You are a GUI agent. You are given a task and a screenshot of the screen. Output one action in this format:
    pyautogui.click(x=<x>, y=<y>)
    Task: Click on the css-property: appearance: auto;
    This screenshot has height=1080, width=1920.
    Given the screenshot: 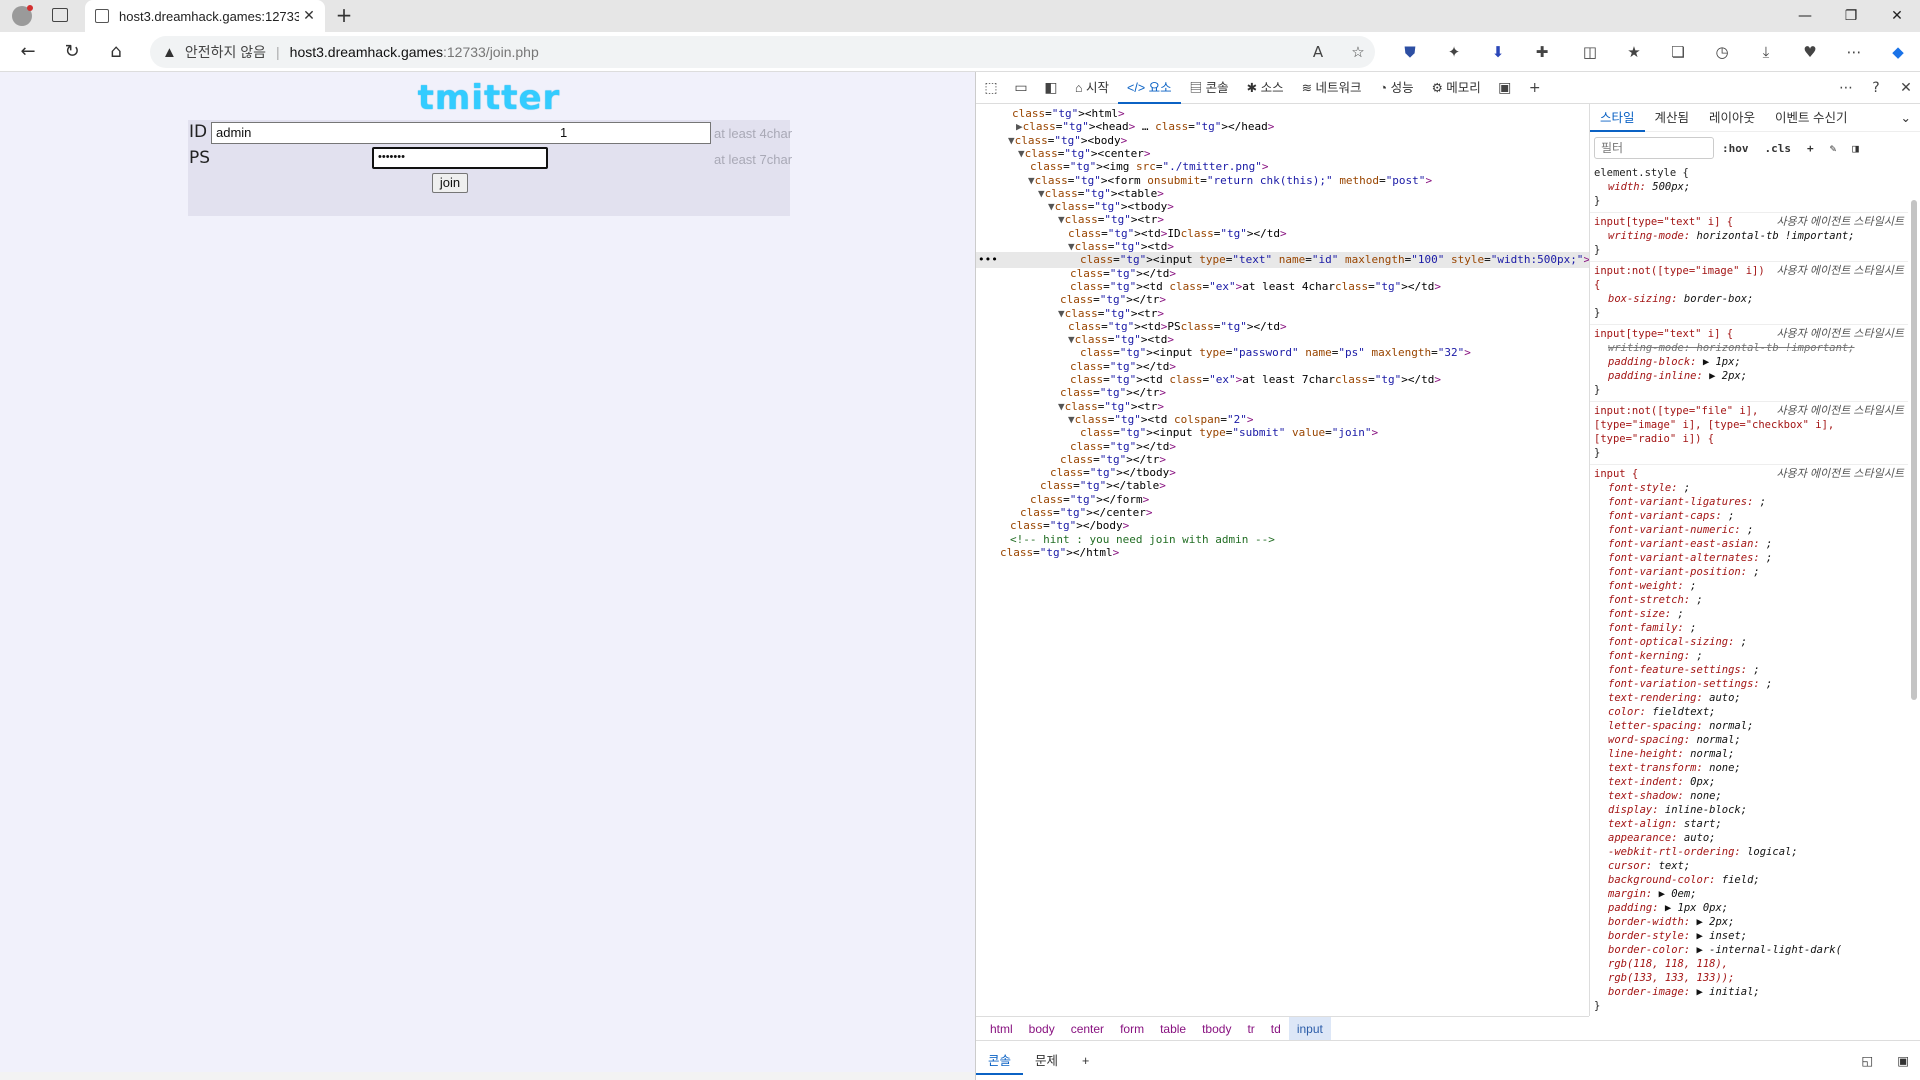 What is the action you would take?
    pyautogui.click(x=1749, y=838)
    